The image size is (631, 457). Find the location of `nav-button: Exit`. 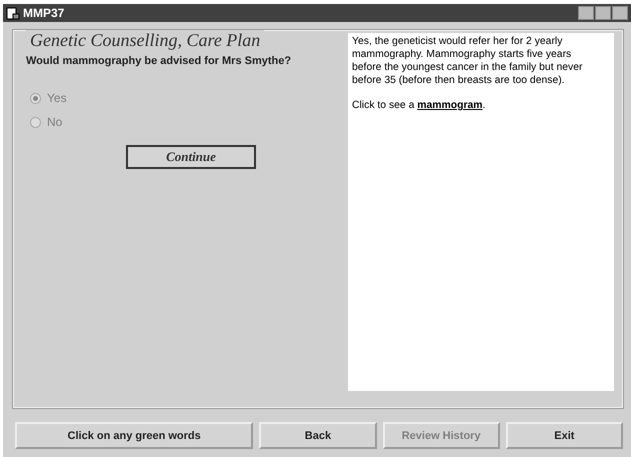

nav-button: Exit is located at coordinates (565, 435).